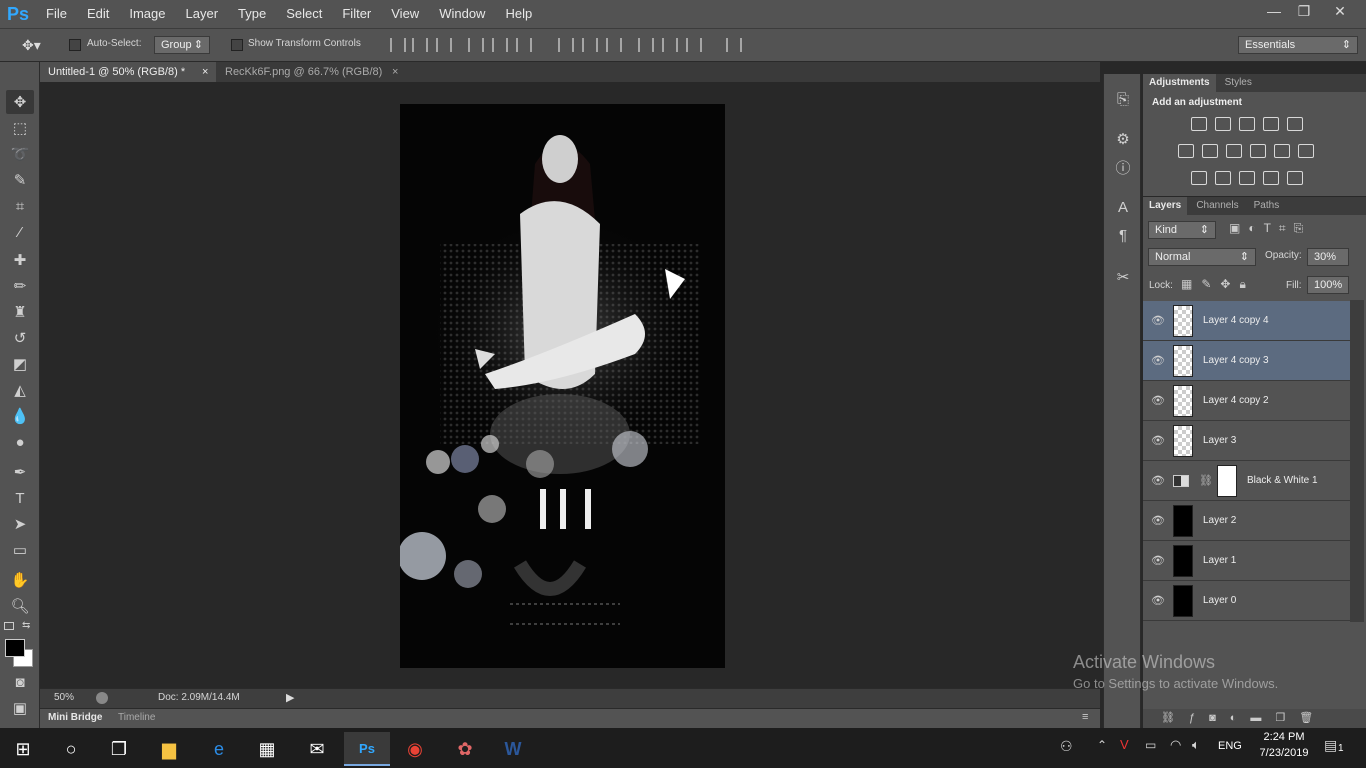  I want to click on layer-row: 👁︎ Layer 4 copy 2, so click(1246, 401).